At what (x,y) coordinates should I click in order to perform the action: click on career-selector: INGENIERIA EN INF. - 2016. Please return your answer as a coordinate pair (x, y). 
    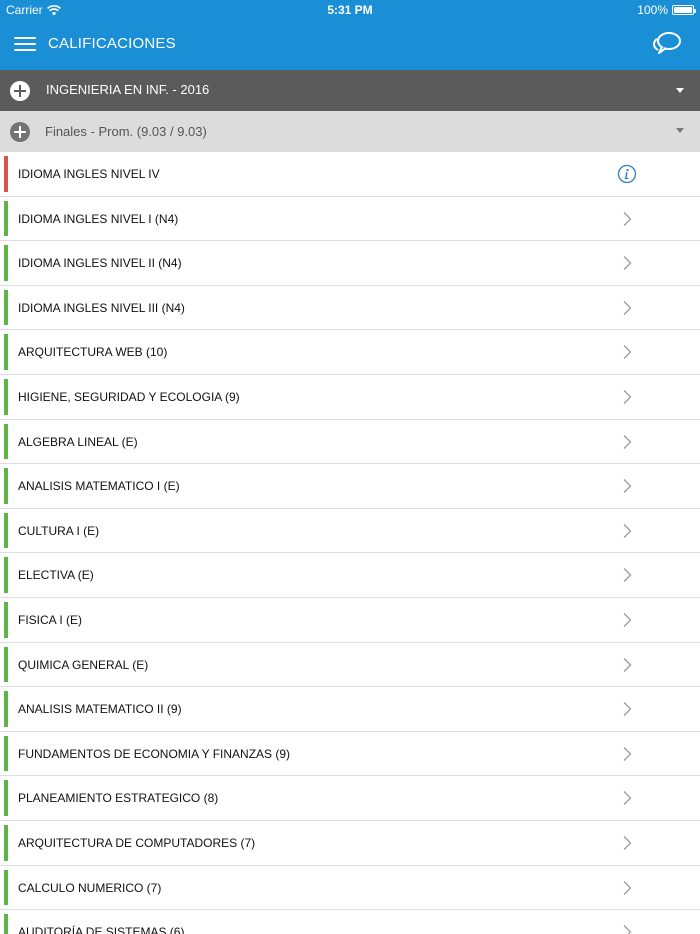
    Looking at the image, I should click on (350, 90).